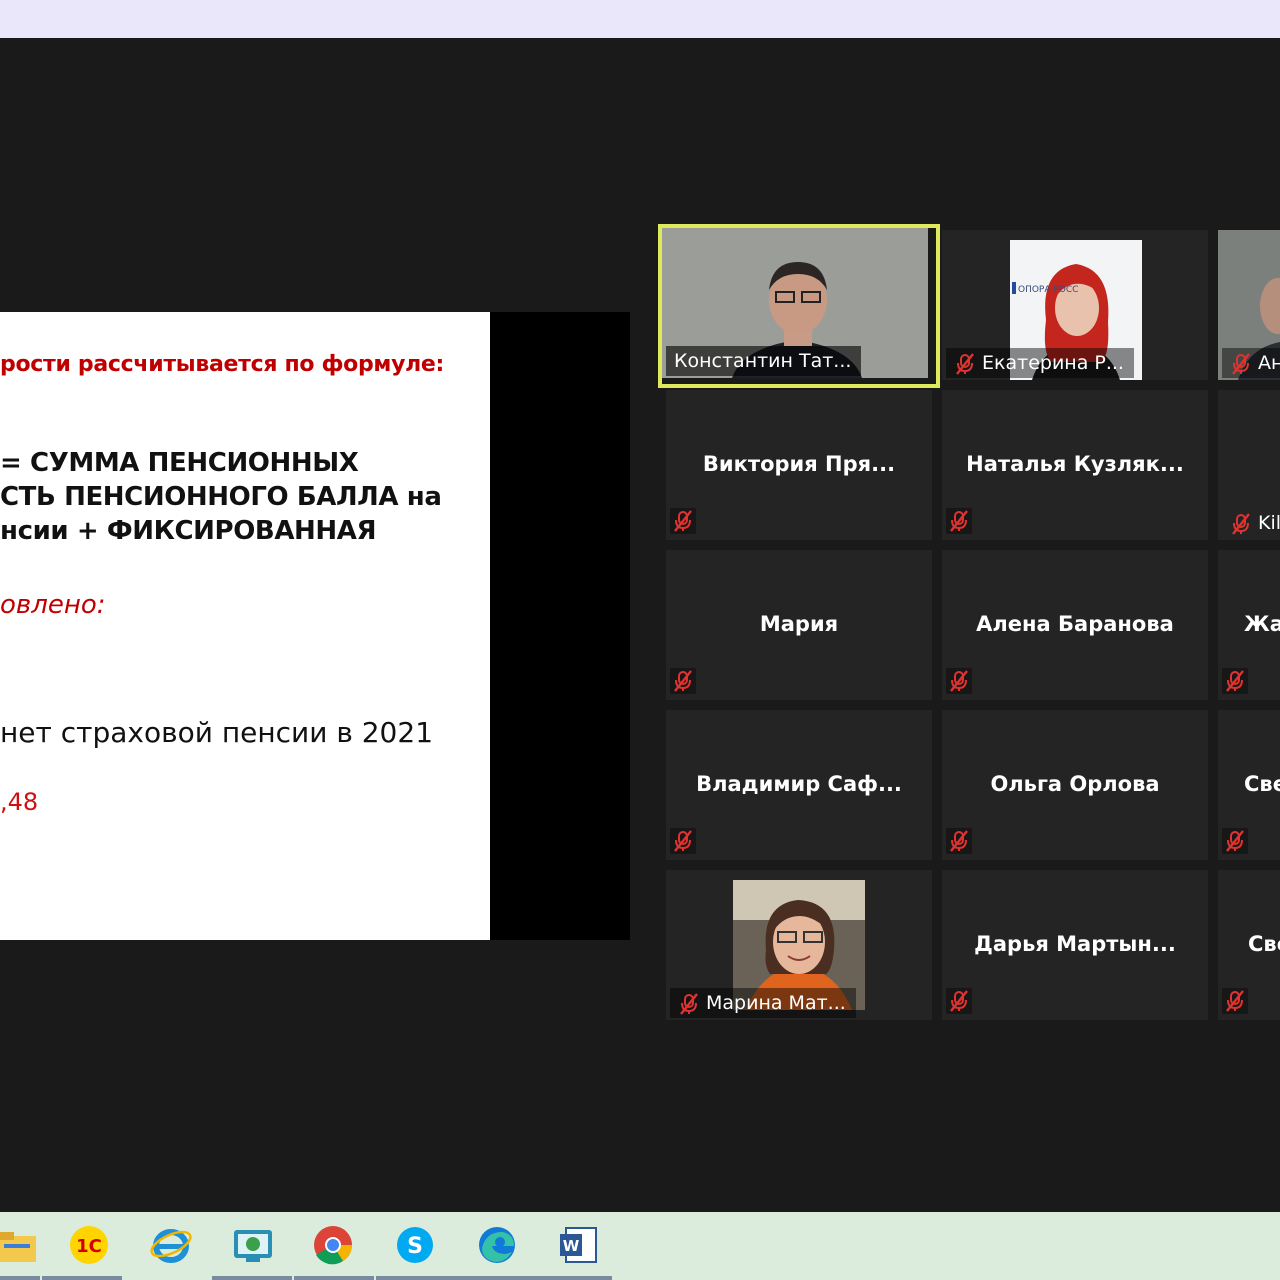  Describe the element at coordinates (560, 626) in the screenshot. I see `shared-screen-margin` at that location.